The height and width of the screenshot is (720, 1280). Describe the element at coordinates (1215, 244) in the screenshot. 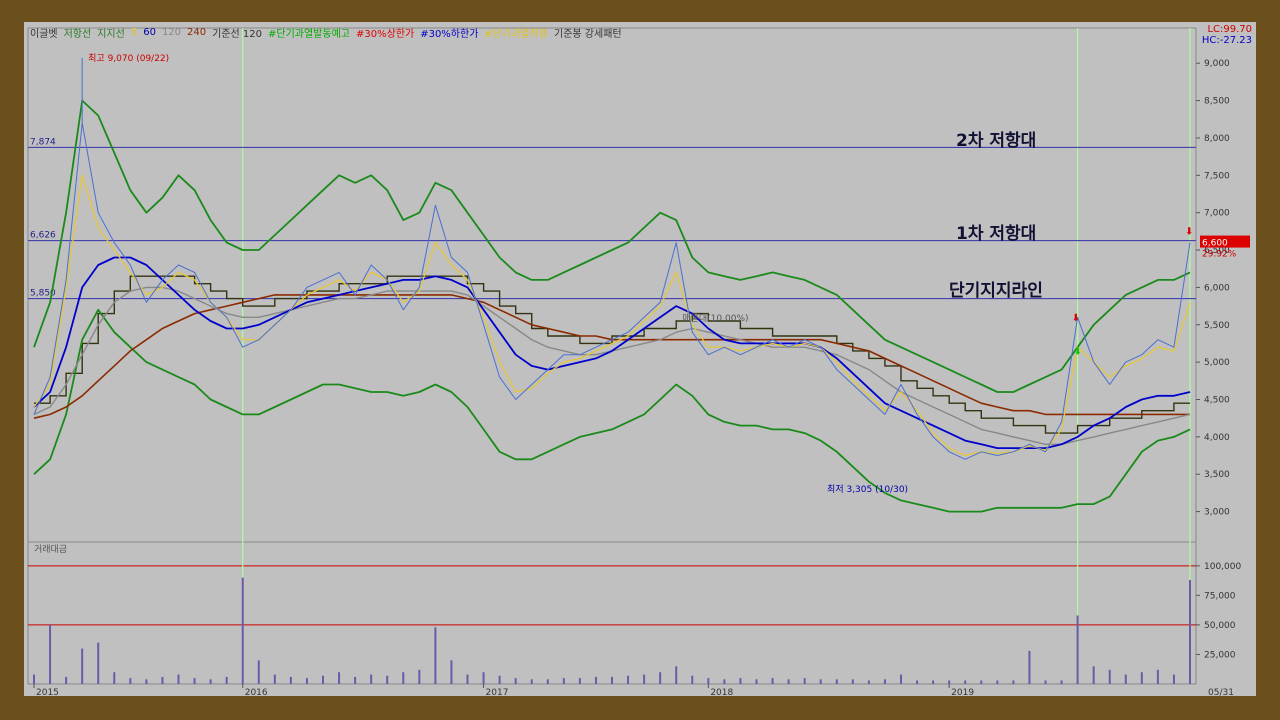

I see `price-tag: 6,600` at that location.